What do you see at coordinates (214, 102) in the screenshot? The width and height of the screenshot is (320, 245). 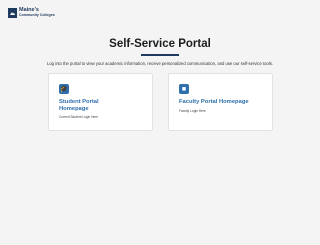 I see `faculty-portal-title: Faculty Portal Homepage` at bounding box center [214, 102].